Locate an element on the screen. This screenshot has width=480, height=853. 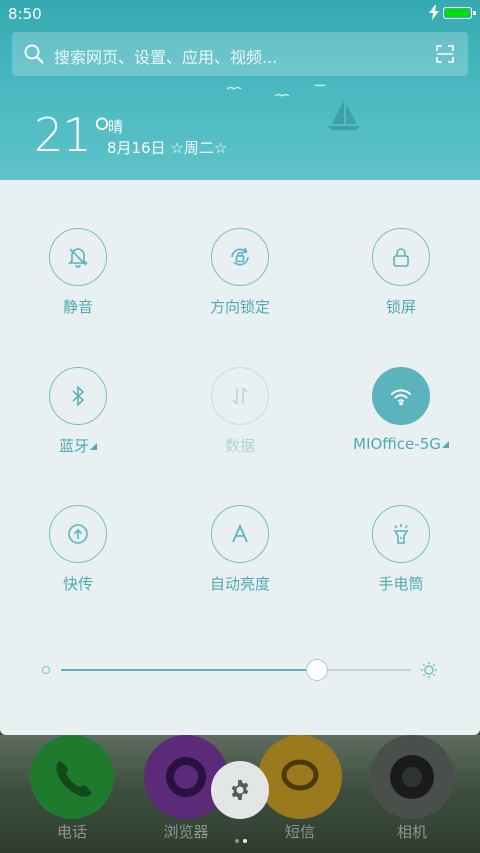
toggle-rotation-lock: 方向锁定 is located at coordinates (240, 283).